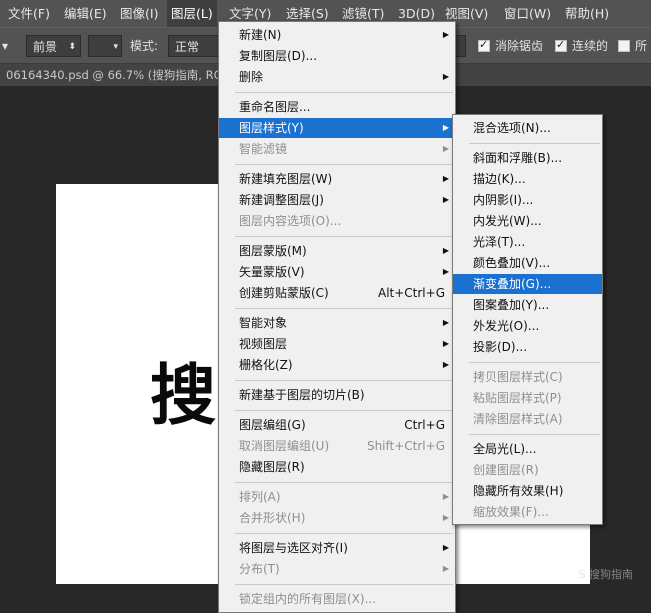 The height and width of the screenshot is (613, 651). I want to click on menu-item: 新建填充图层(W) ▶, so click(337, 179).